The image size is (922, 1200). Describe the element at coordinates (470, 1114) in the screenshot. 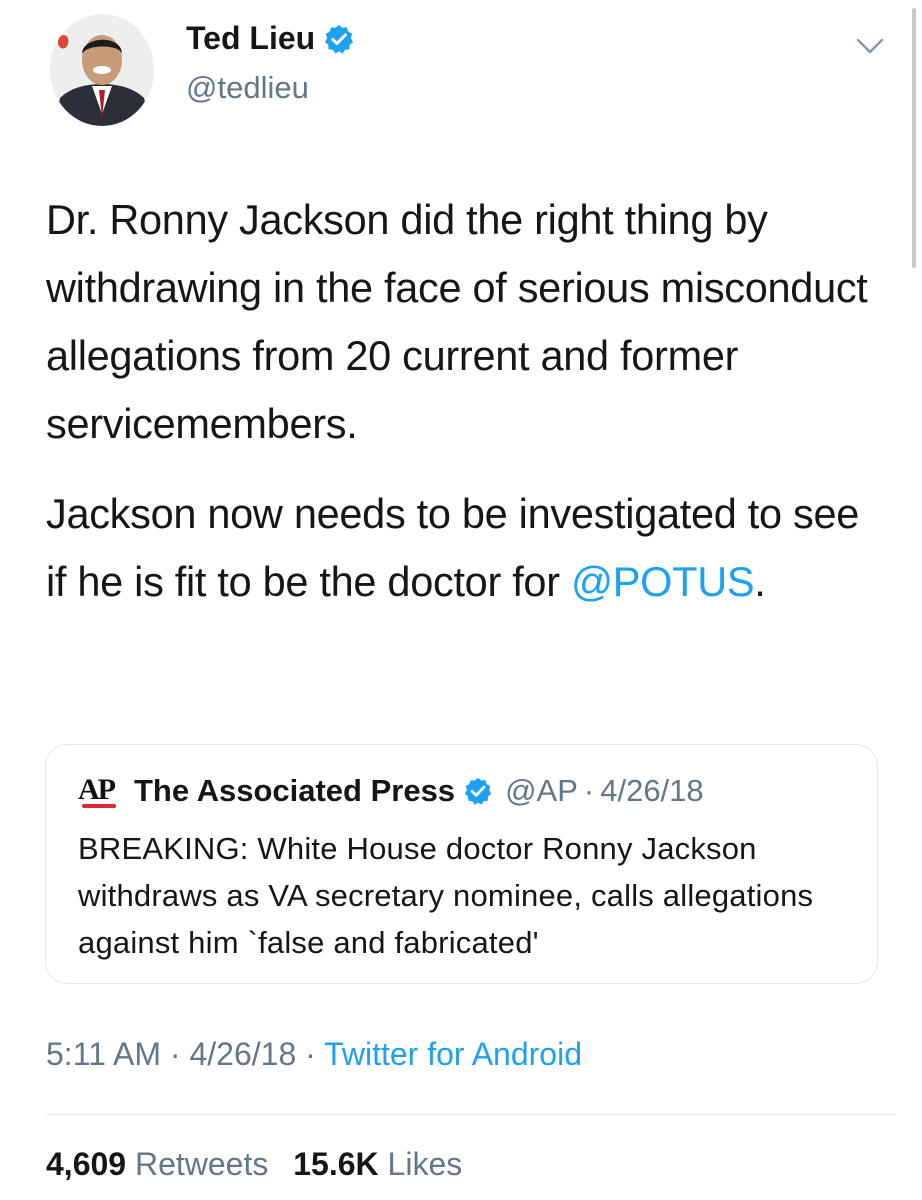

I see `divider` at that location.